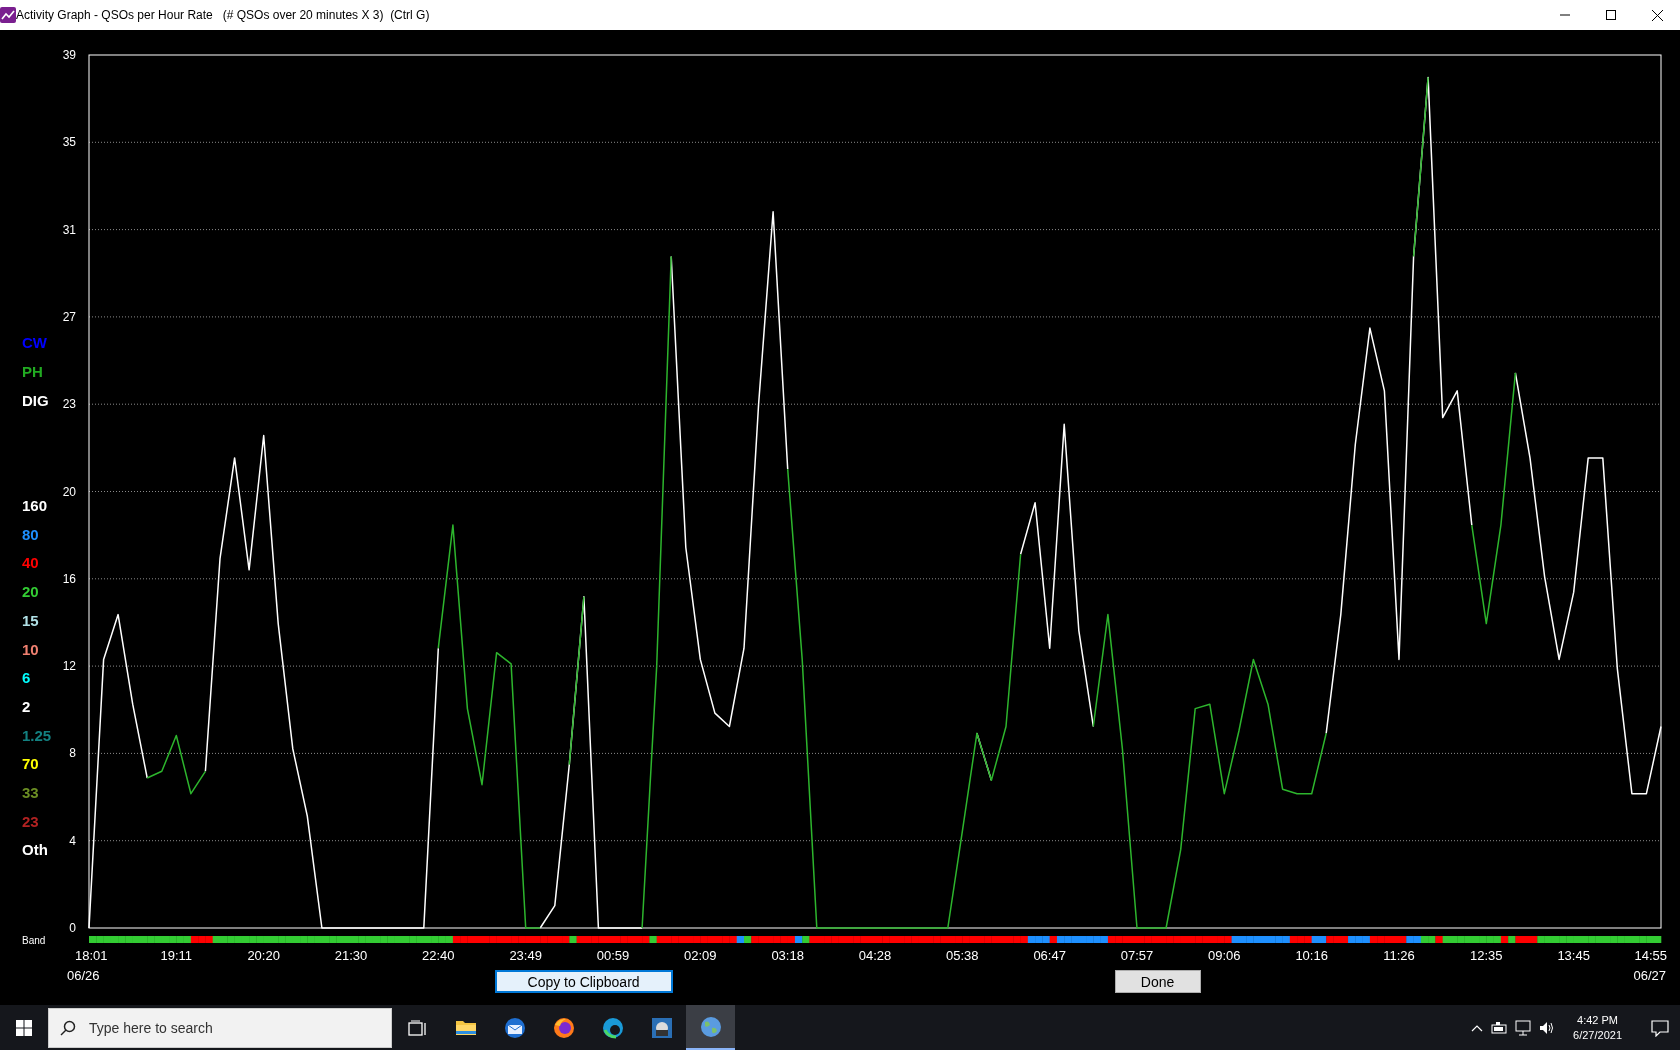 This screenshot has width=1680, height=1050. Describe the element at coordinates (710, 1026) in the screenshot. I see `globe-icon` at that location.